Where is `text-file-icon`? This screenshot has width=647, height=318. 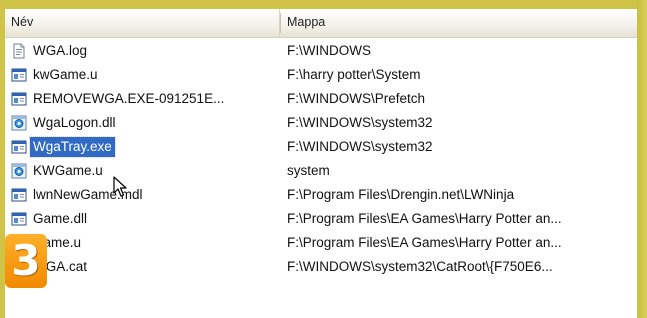 text-file-icon is located at coordinates (19, 51).